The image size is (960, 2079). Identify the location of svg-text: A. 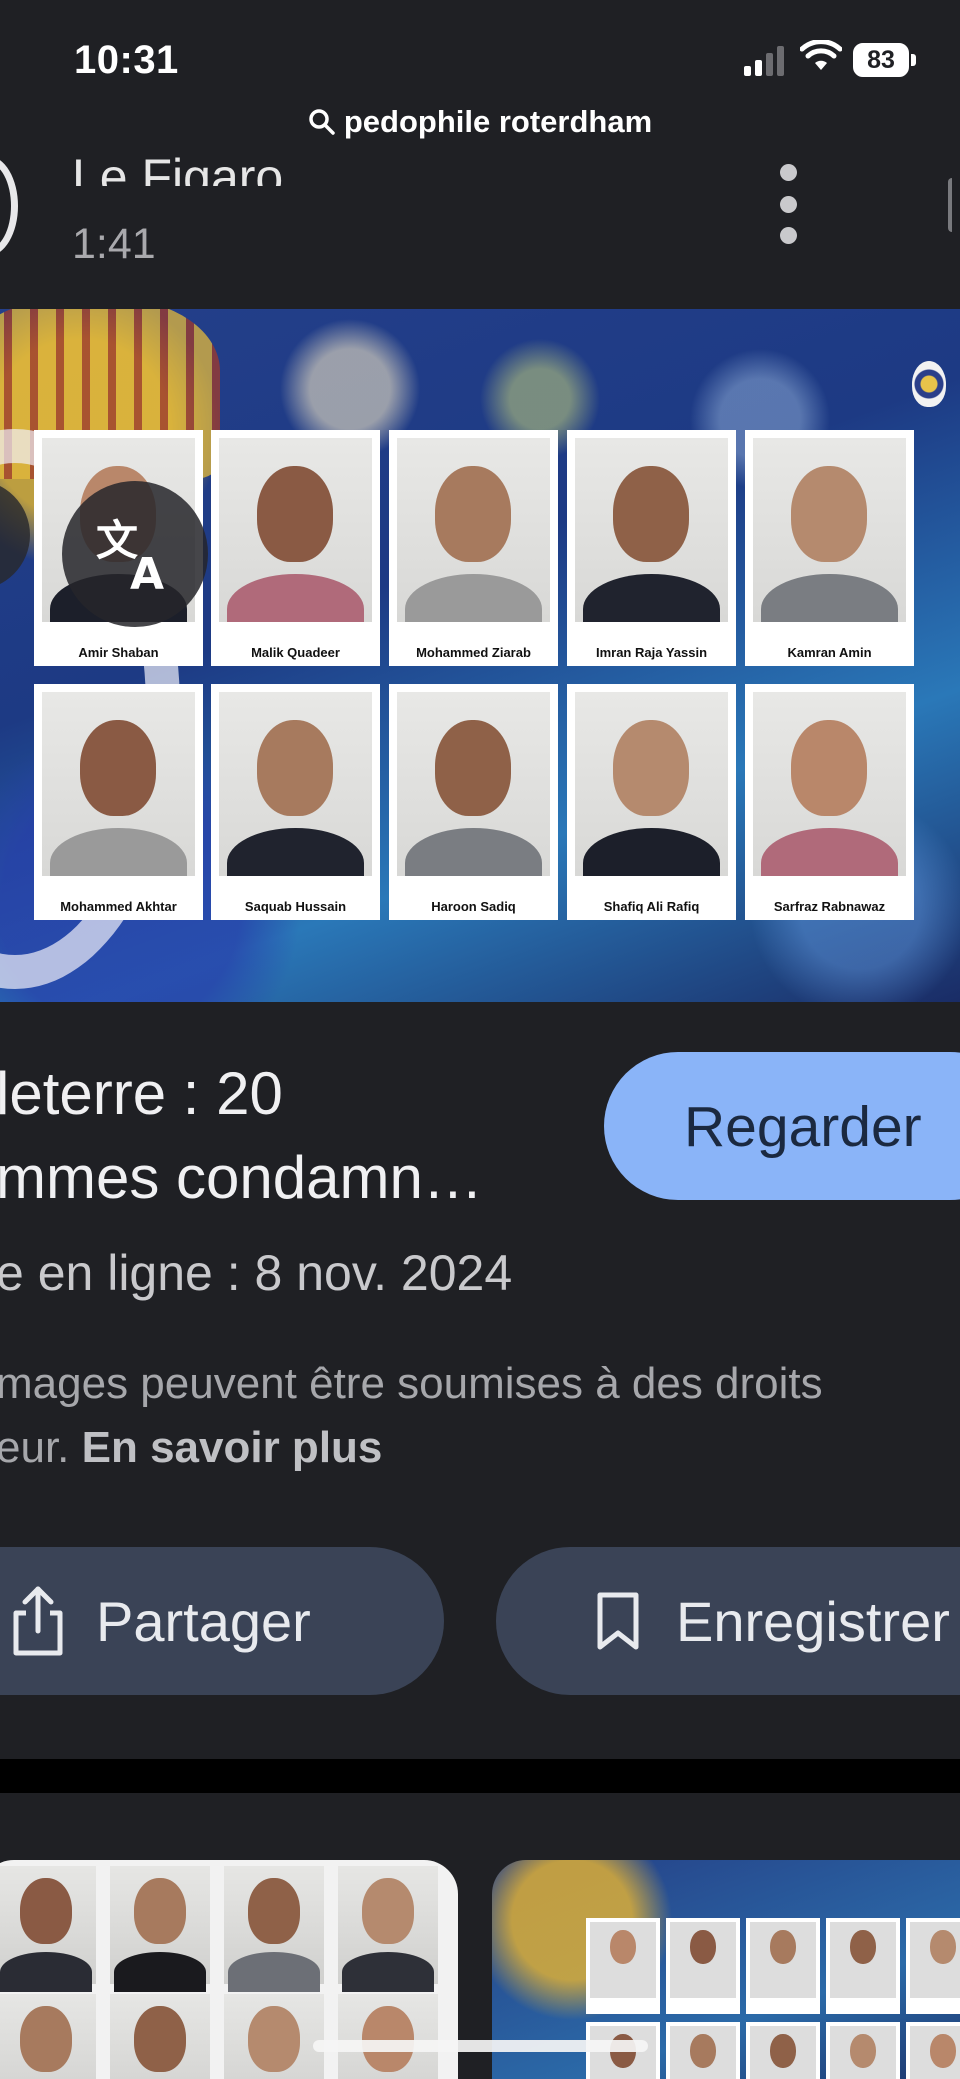
(147, 573).